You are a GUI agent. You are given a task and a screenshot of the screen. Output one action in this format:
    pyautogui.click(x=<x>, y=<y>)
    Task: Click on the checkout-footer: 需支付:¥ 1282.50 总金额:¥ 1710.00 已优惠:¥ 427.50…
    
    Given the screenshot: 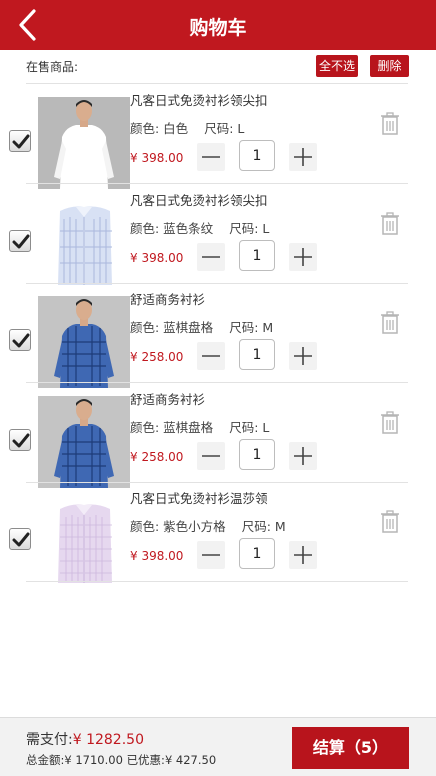 What is the action you would take?
    pyautogui.click(x=218, y=746)
    